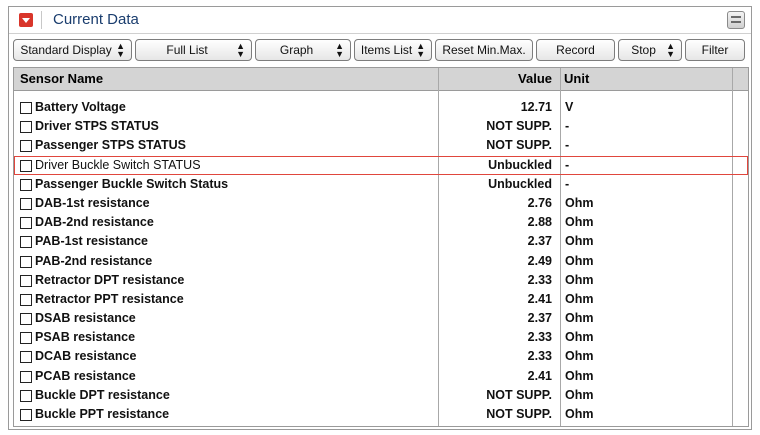  I want to click on sensor-value: Unbuckled, so click(520, 164).